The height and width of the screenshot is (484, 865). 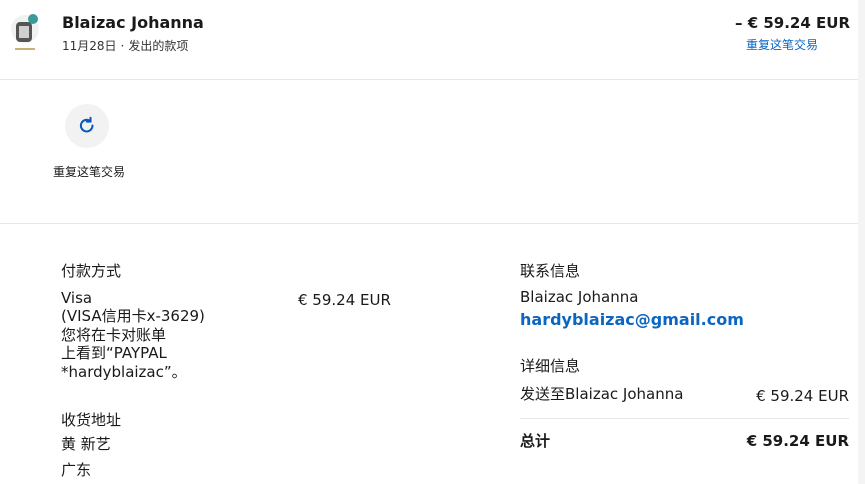 What do you see at coordinates (792, 23) in the screenshot?
I see `transaction-amount: – € 59.24 EUR` at bounding box center [792, 23].